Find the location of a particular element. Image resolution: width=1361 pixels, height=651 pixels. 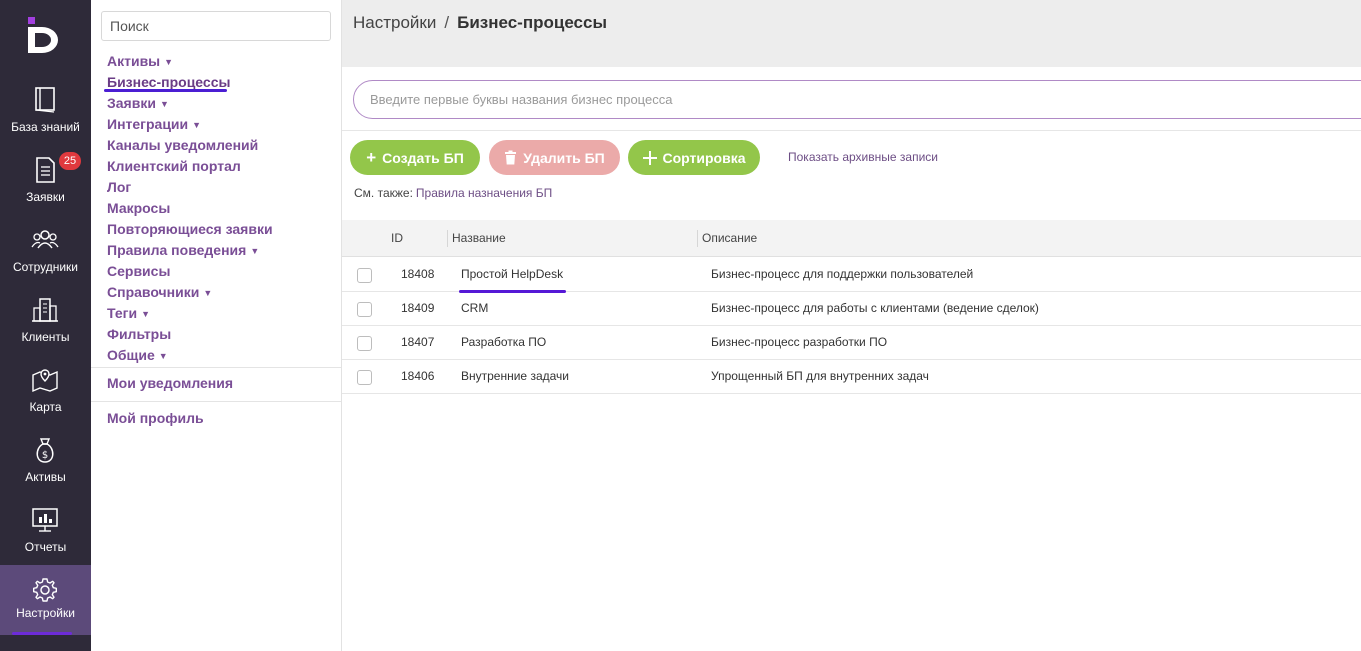

row-description: Бизнес-процесс разработки ПО is located at coordinates (799, 342).